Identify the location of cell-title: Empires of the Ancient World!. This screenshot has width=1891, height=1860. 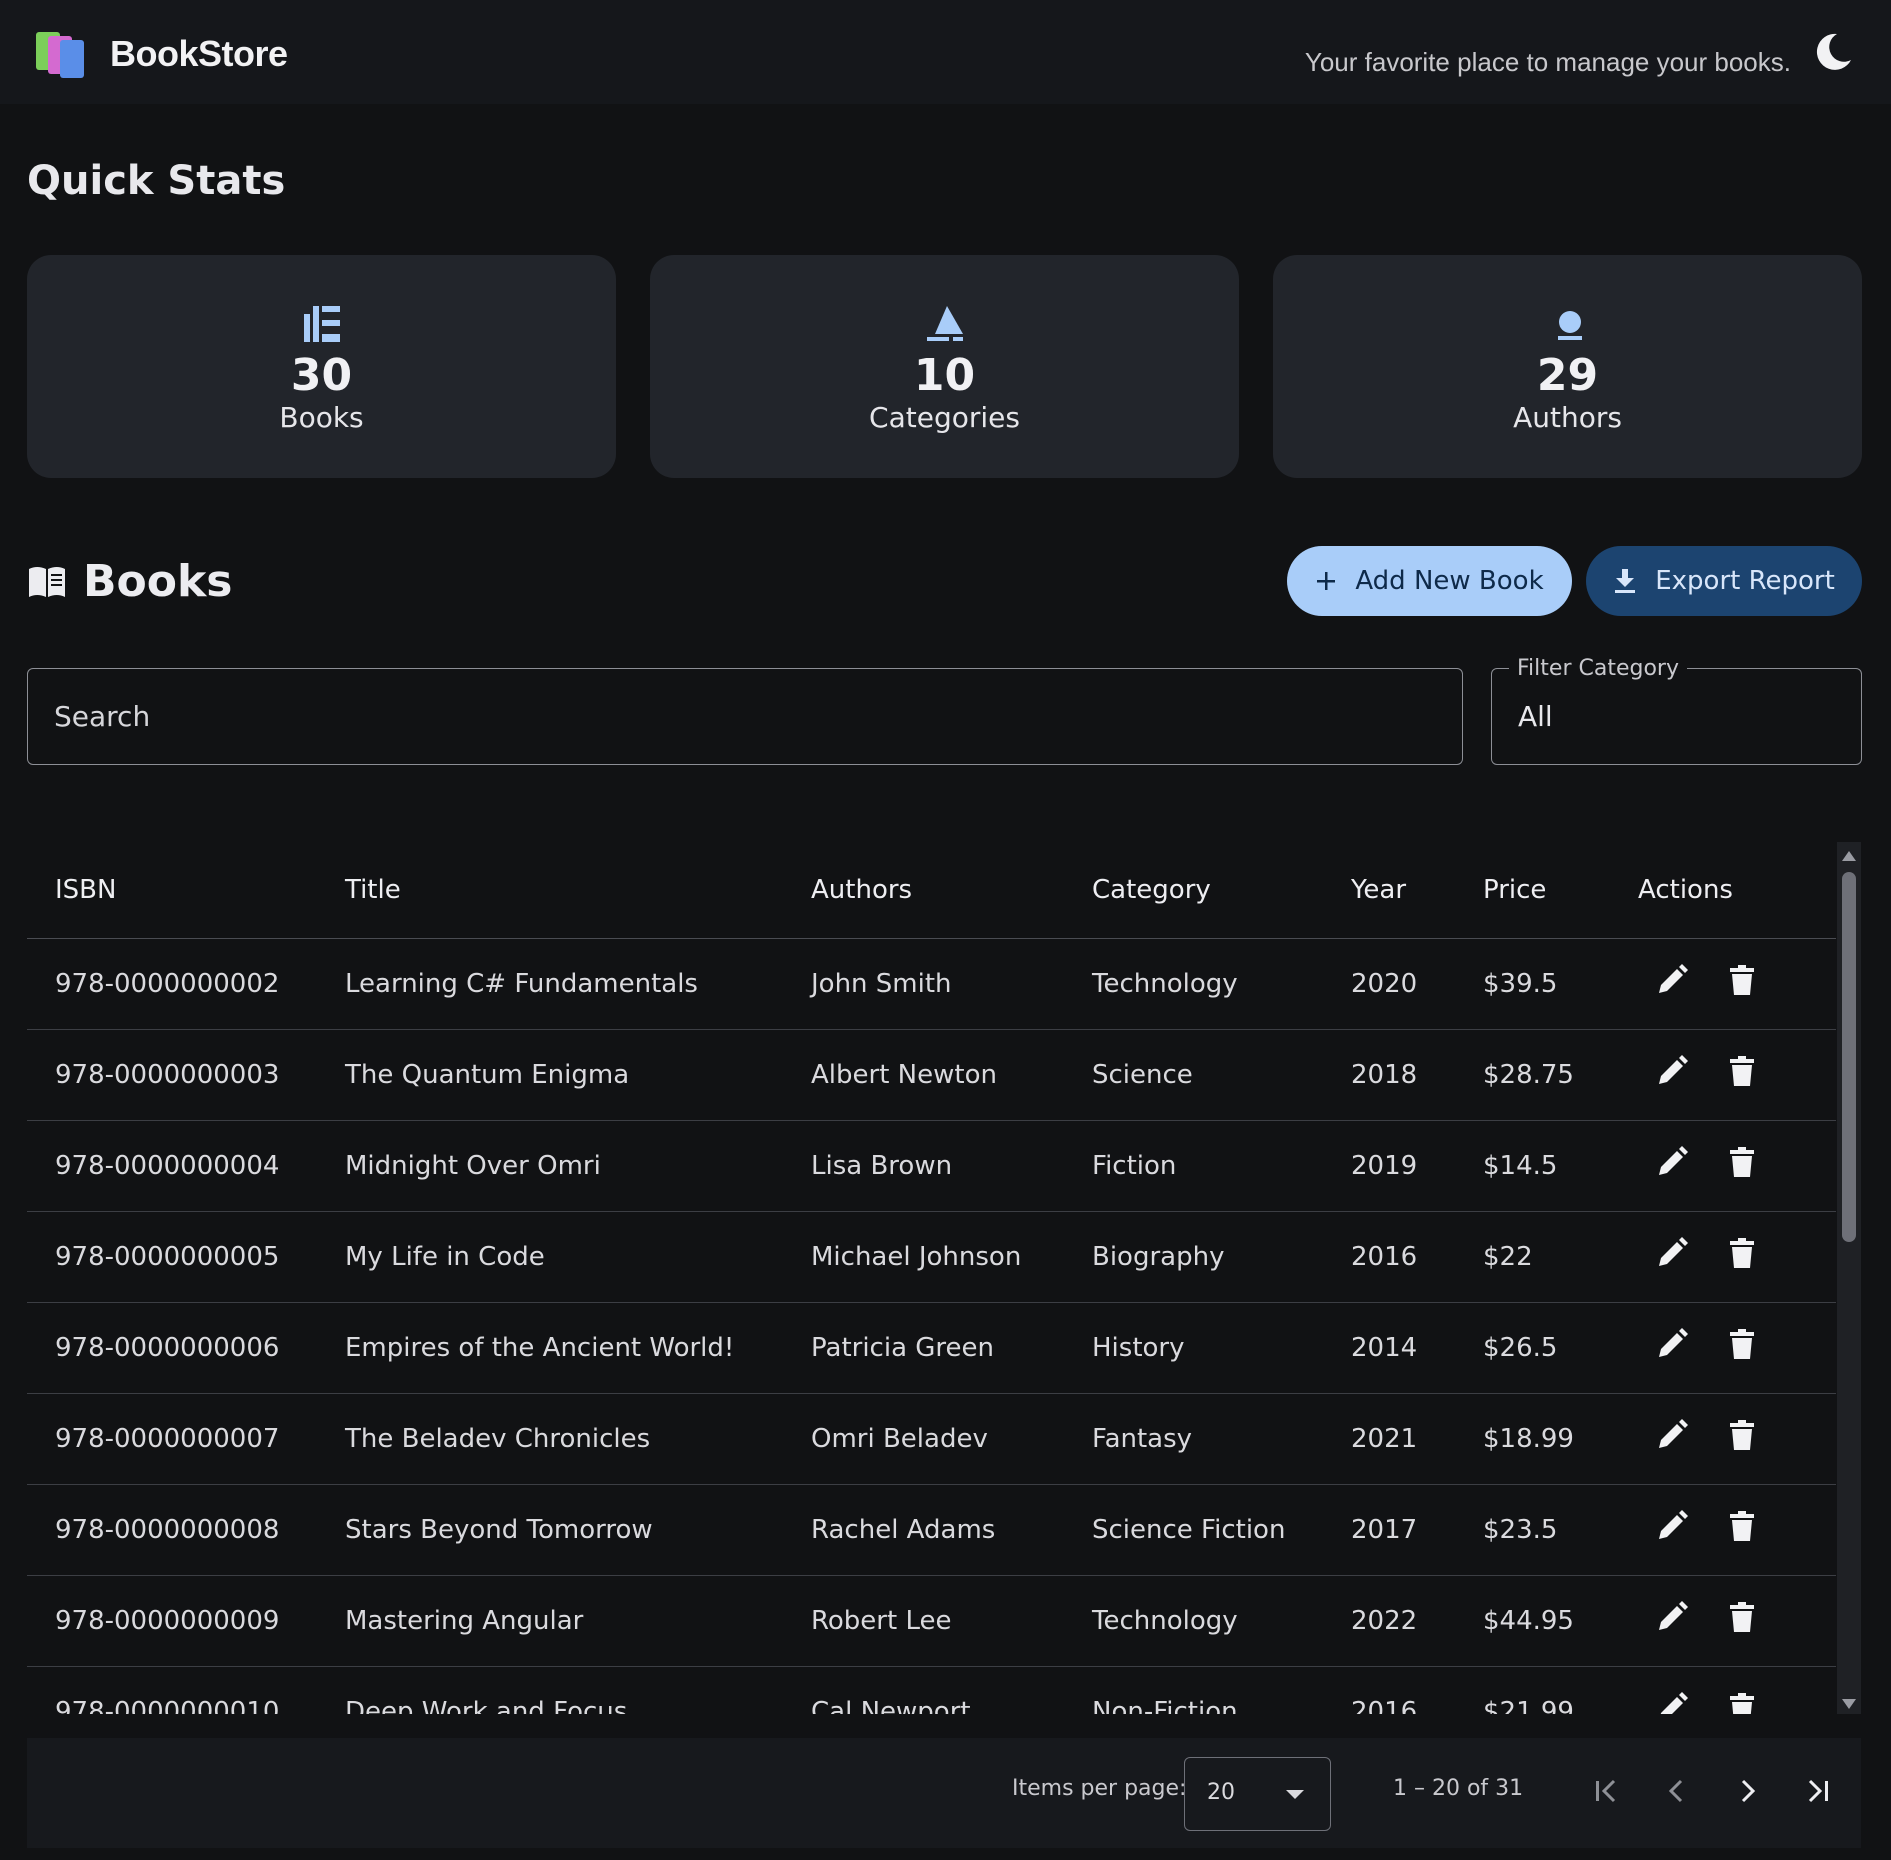
(578, 1348).